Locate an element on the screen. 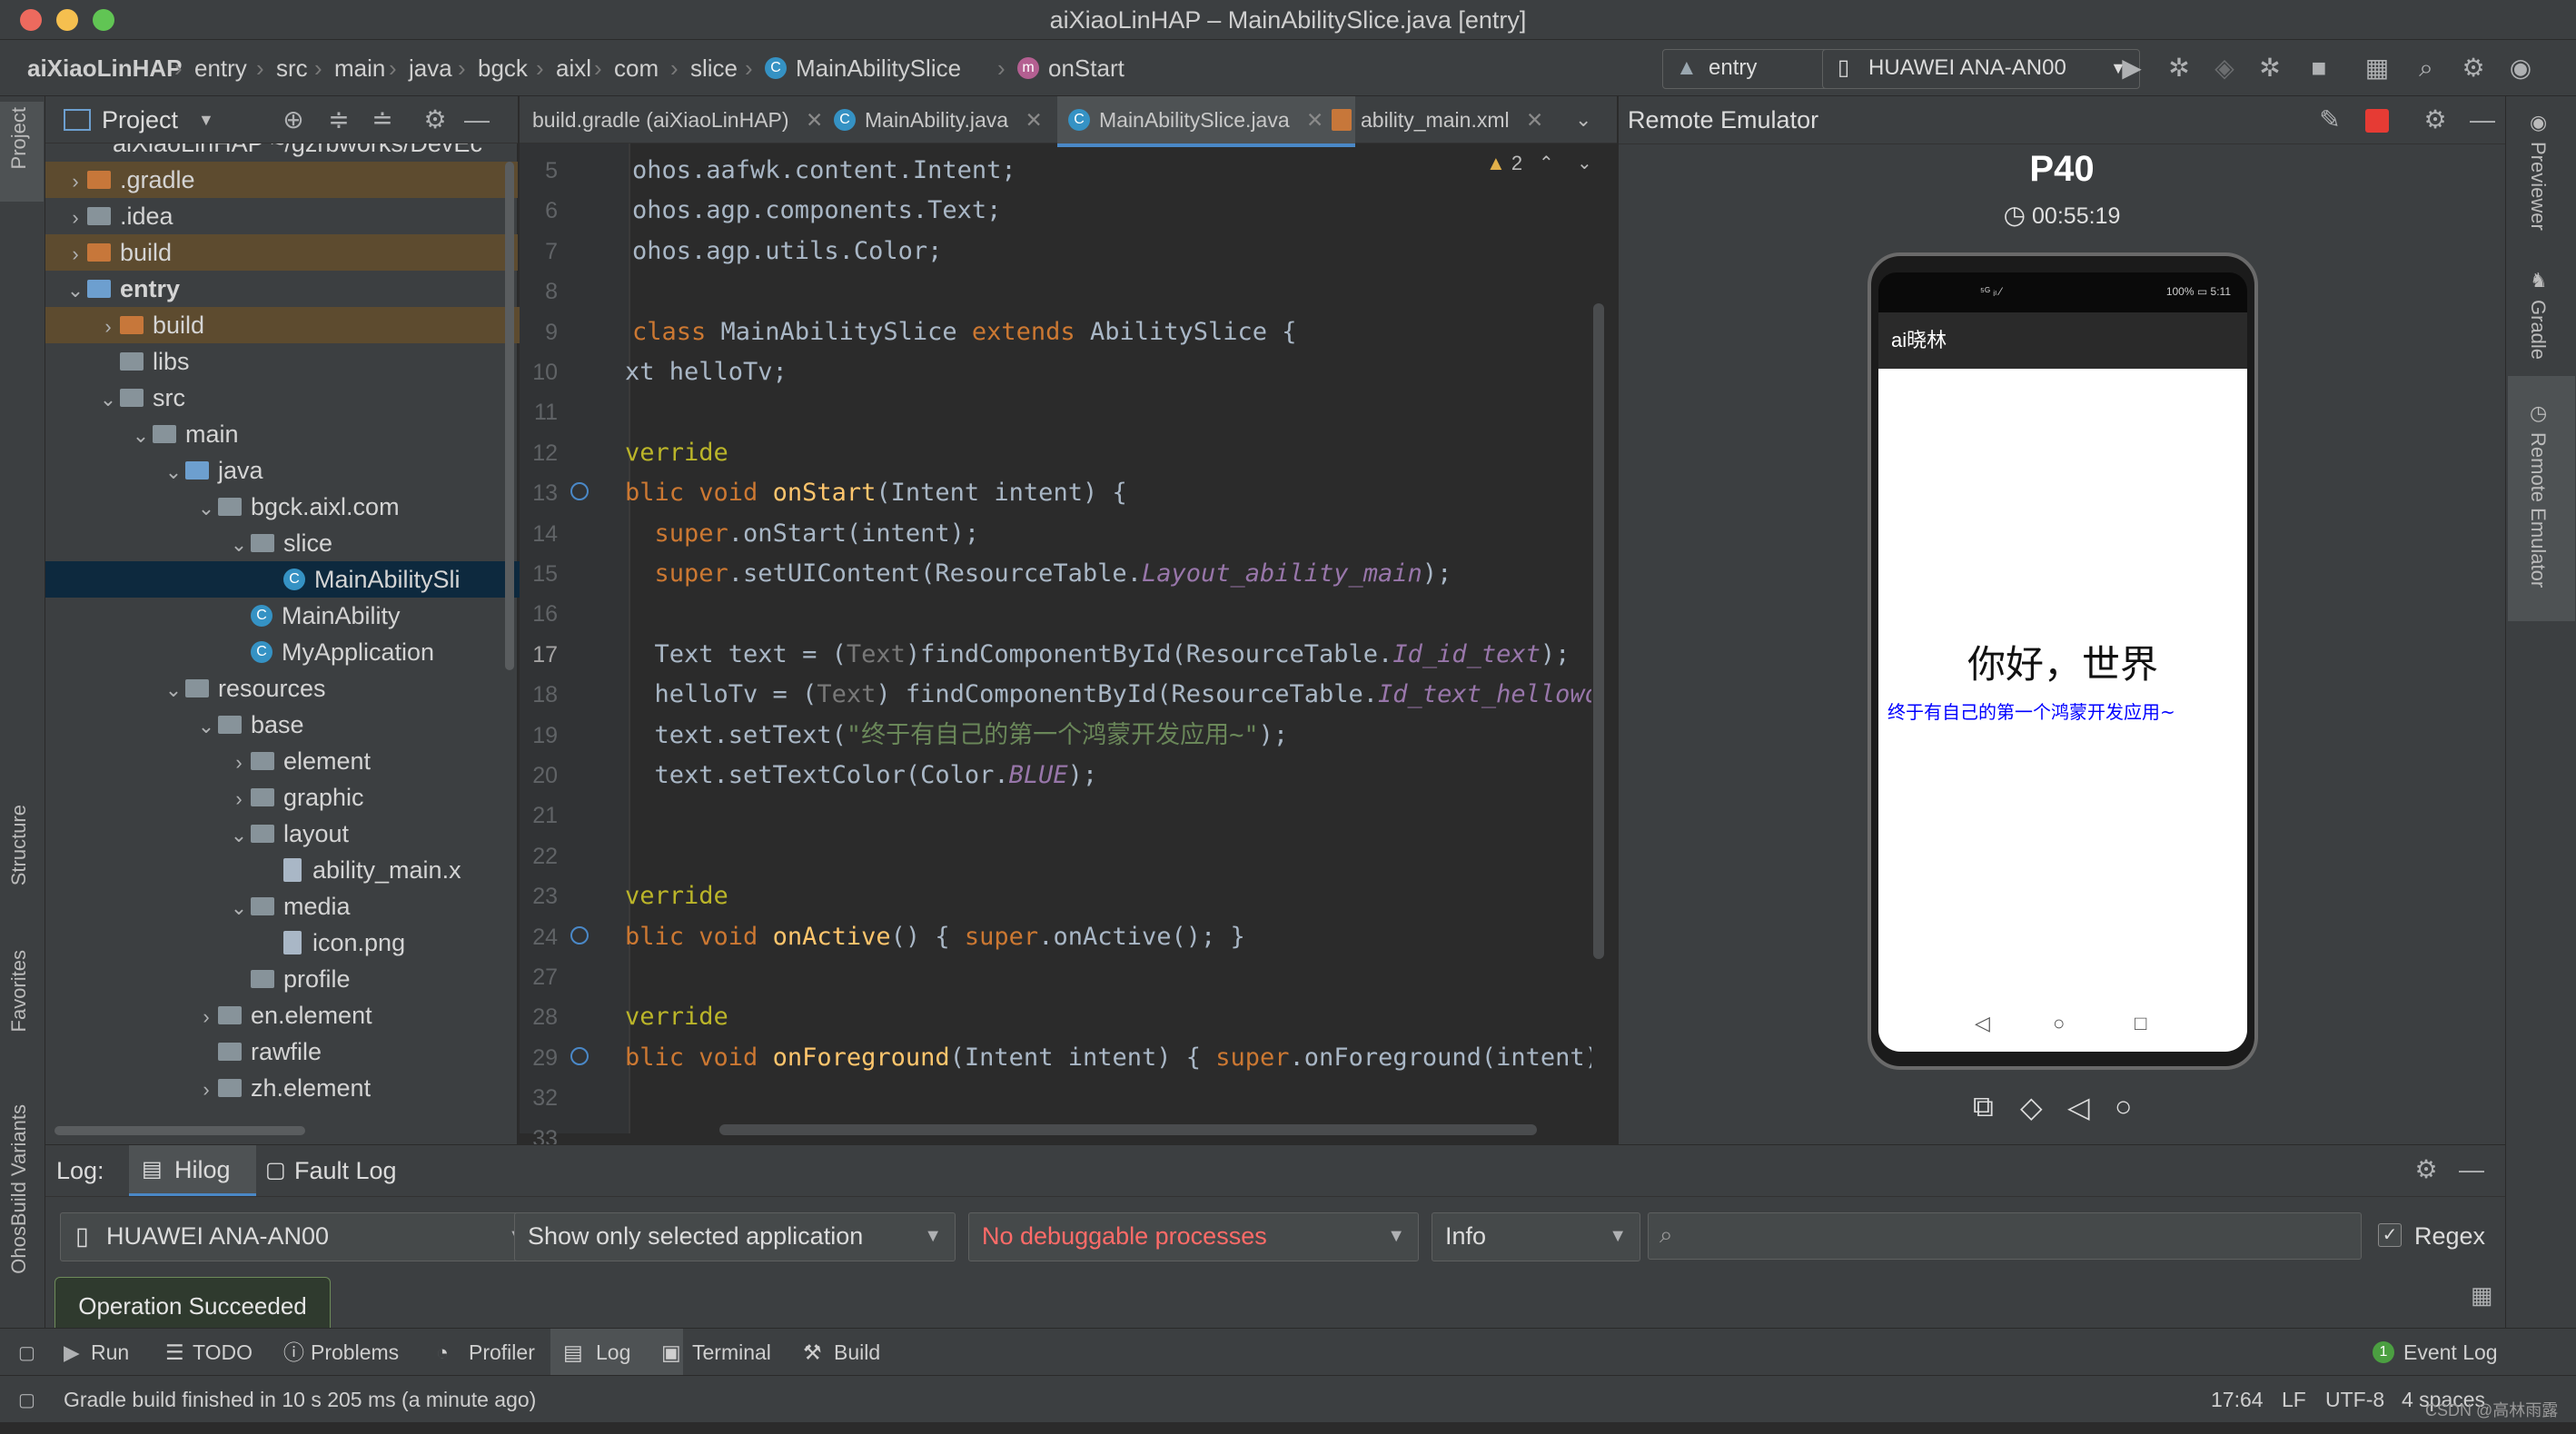 This screenshot has width=2576, height=1434. code-line: super.onStart(intent); is located at coordinates (802, 534).